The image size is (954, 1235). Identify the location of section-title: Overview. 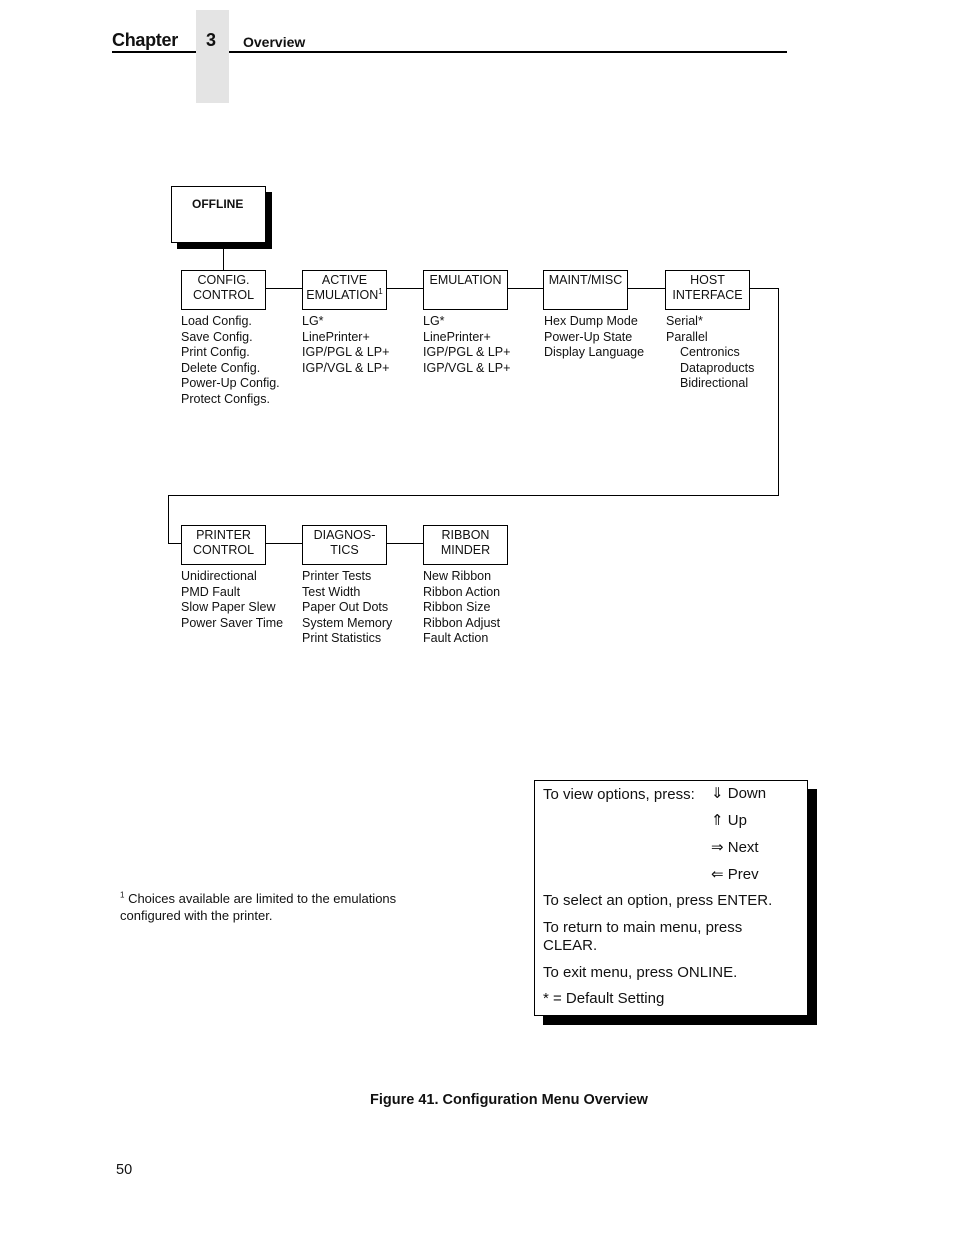
(274, 42).